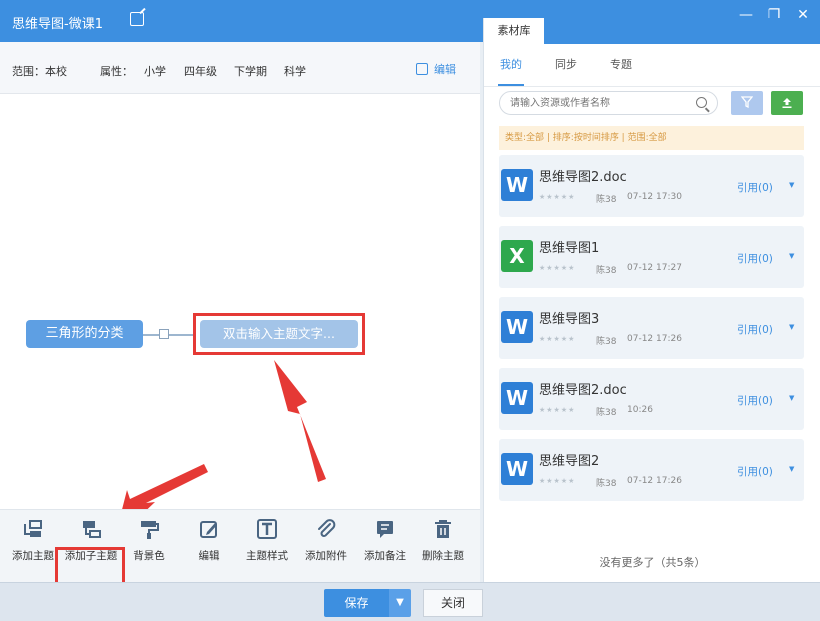  I want to click on file-item: W 思维导图3 ★★★★★ 陈38 07-12 17:26 引用(0) ▼, so click(651, 328).